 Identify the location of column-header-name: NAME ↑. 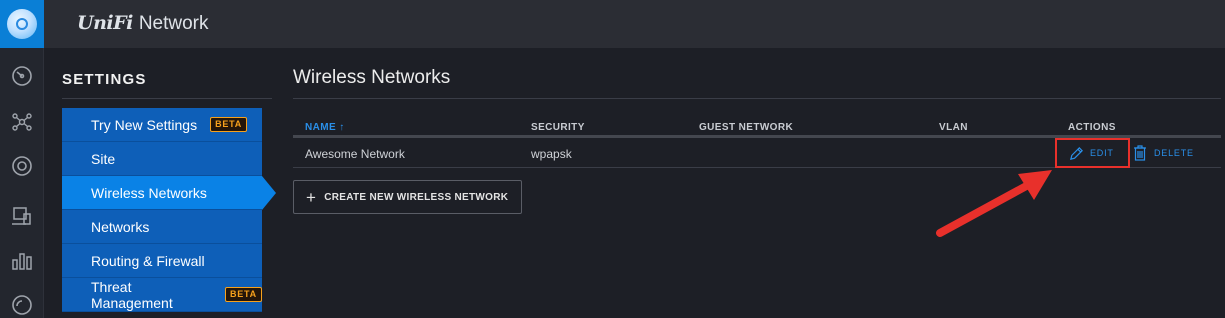
(325, 127).